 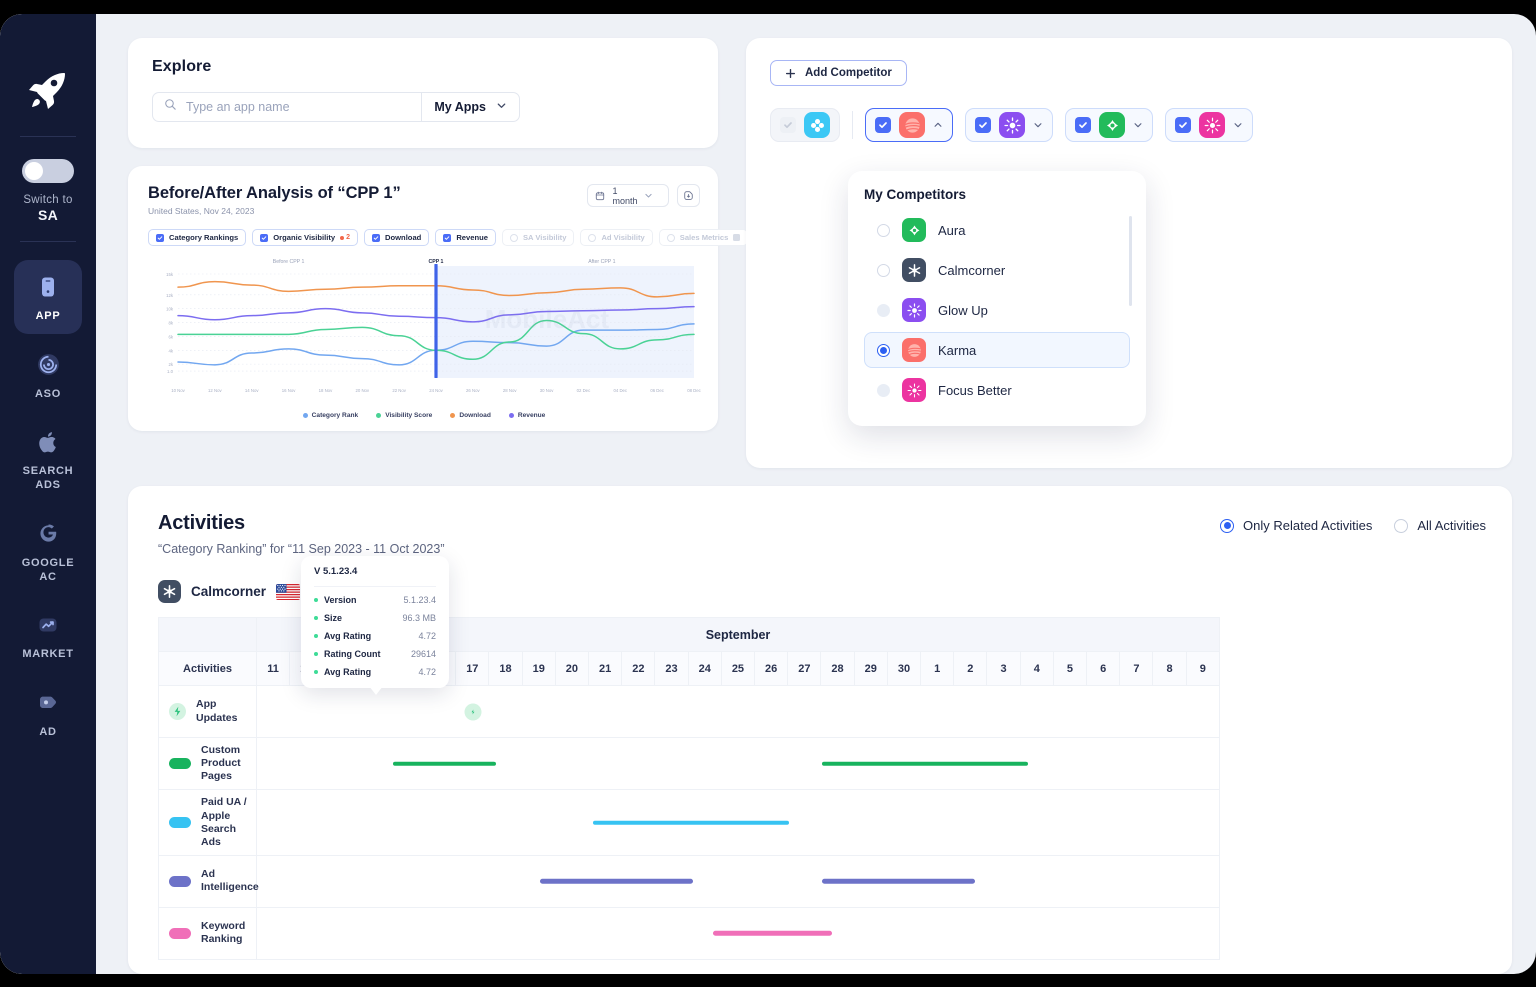 What do you see at coordinates (694, 390) in the screenshot?
I see `svg-text: 08 Dec` at bounding box center [694, 390].